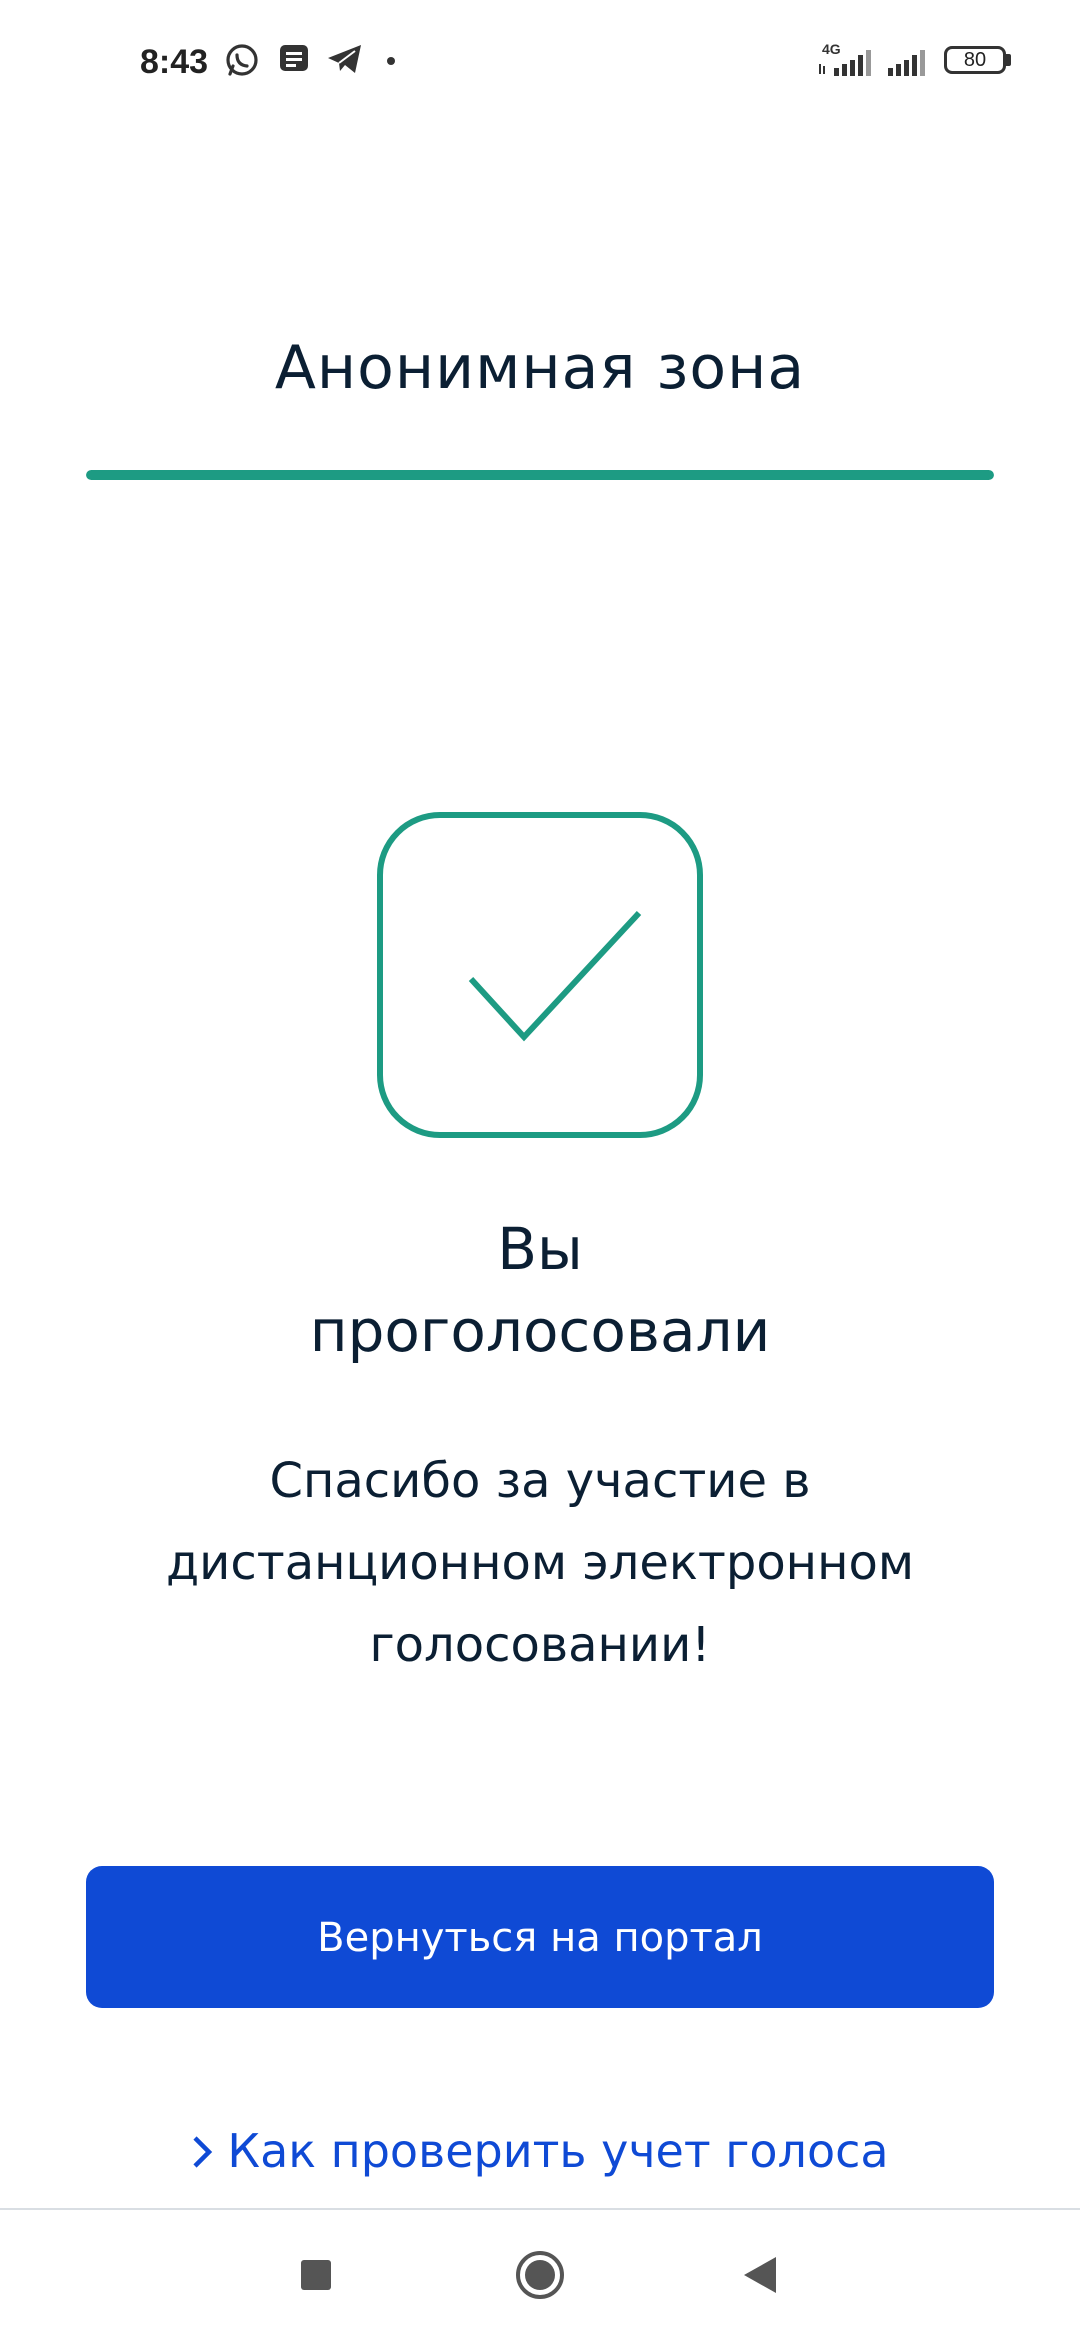 This screenshot has height=2340, width=1080. Describe the element at coordinates (540, 1937) in the screenshot. I see `return-to-portal-button: Вернуться на портал` at that location.